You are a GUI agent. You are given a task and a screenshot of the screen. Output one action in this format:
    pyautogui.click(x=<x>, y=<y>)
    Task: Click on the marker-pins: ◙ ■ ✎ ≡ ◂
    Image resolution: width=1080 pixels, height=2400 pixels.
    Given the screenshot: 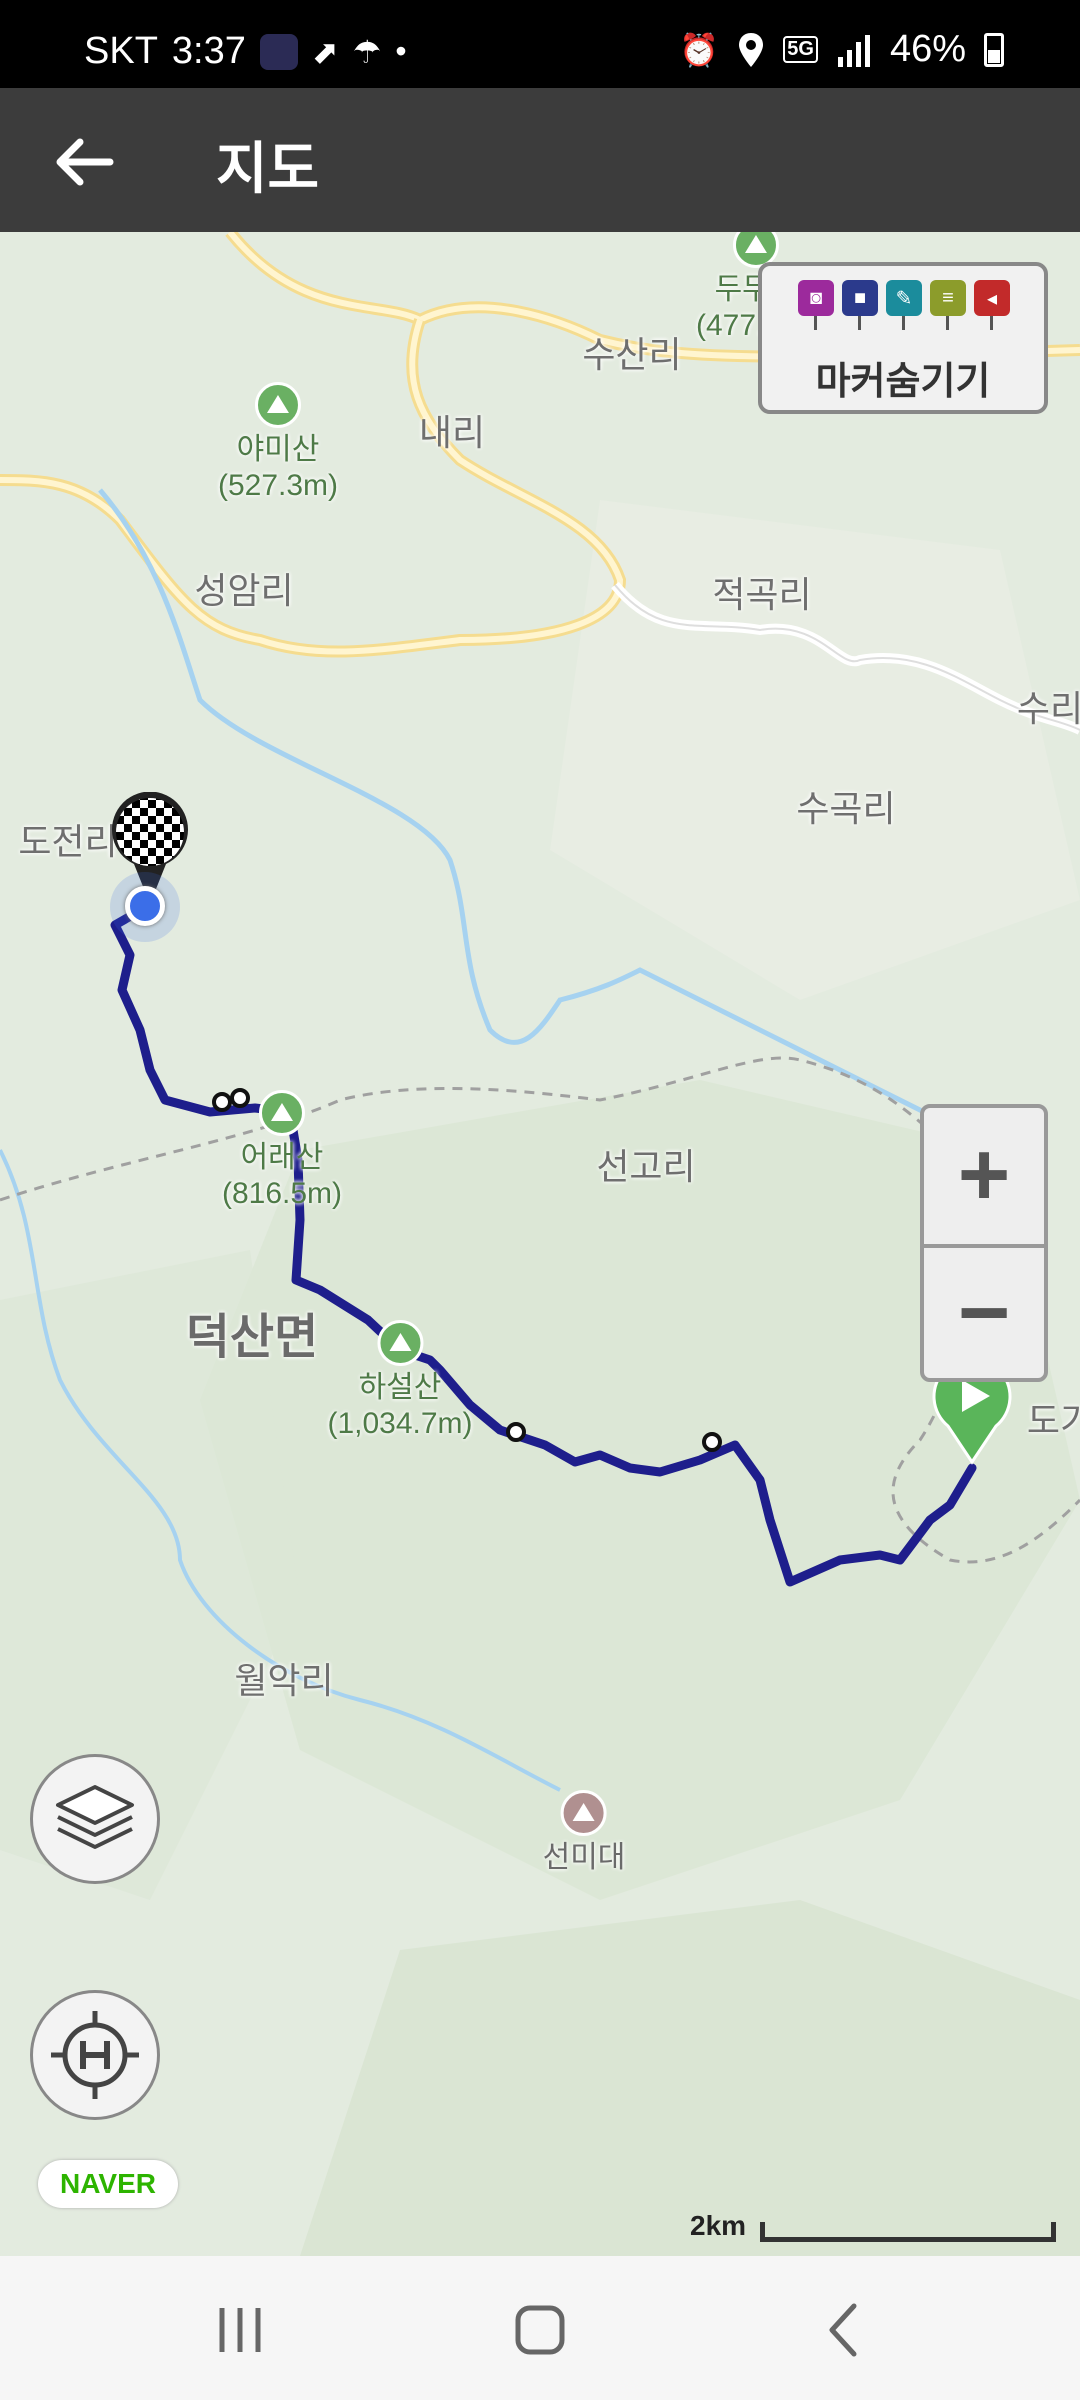 What is the action you would take?
    pyautogui.click(x=904, y=305)
    